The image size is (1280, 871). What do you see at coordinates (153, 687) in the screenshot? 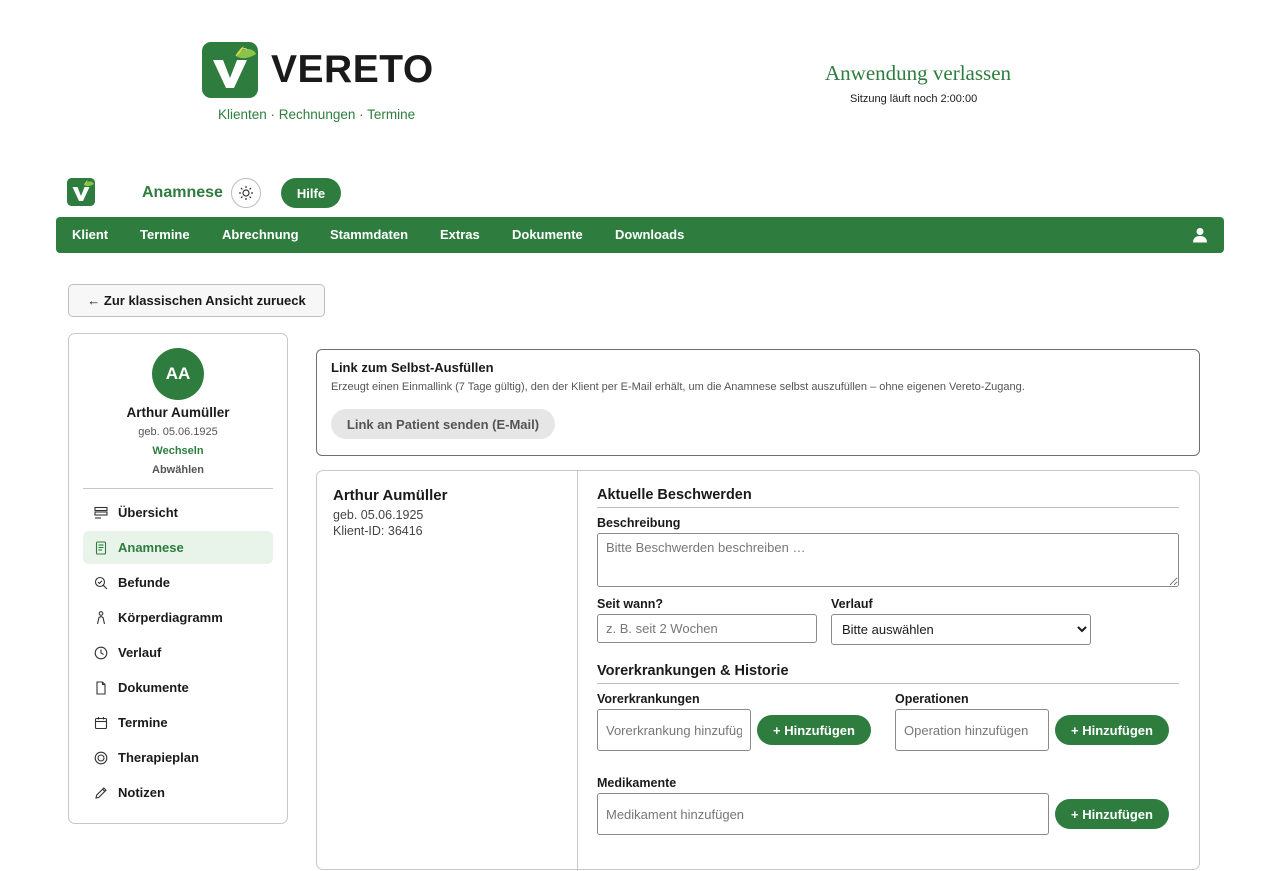
I see `sidebar-item-label: Dokumente` at bounding box center [153, 687].